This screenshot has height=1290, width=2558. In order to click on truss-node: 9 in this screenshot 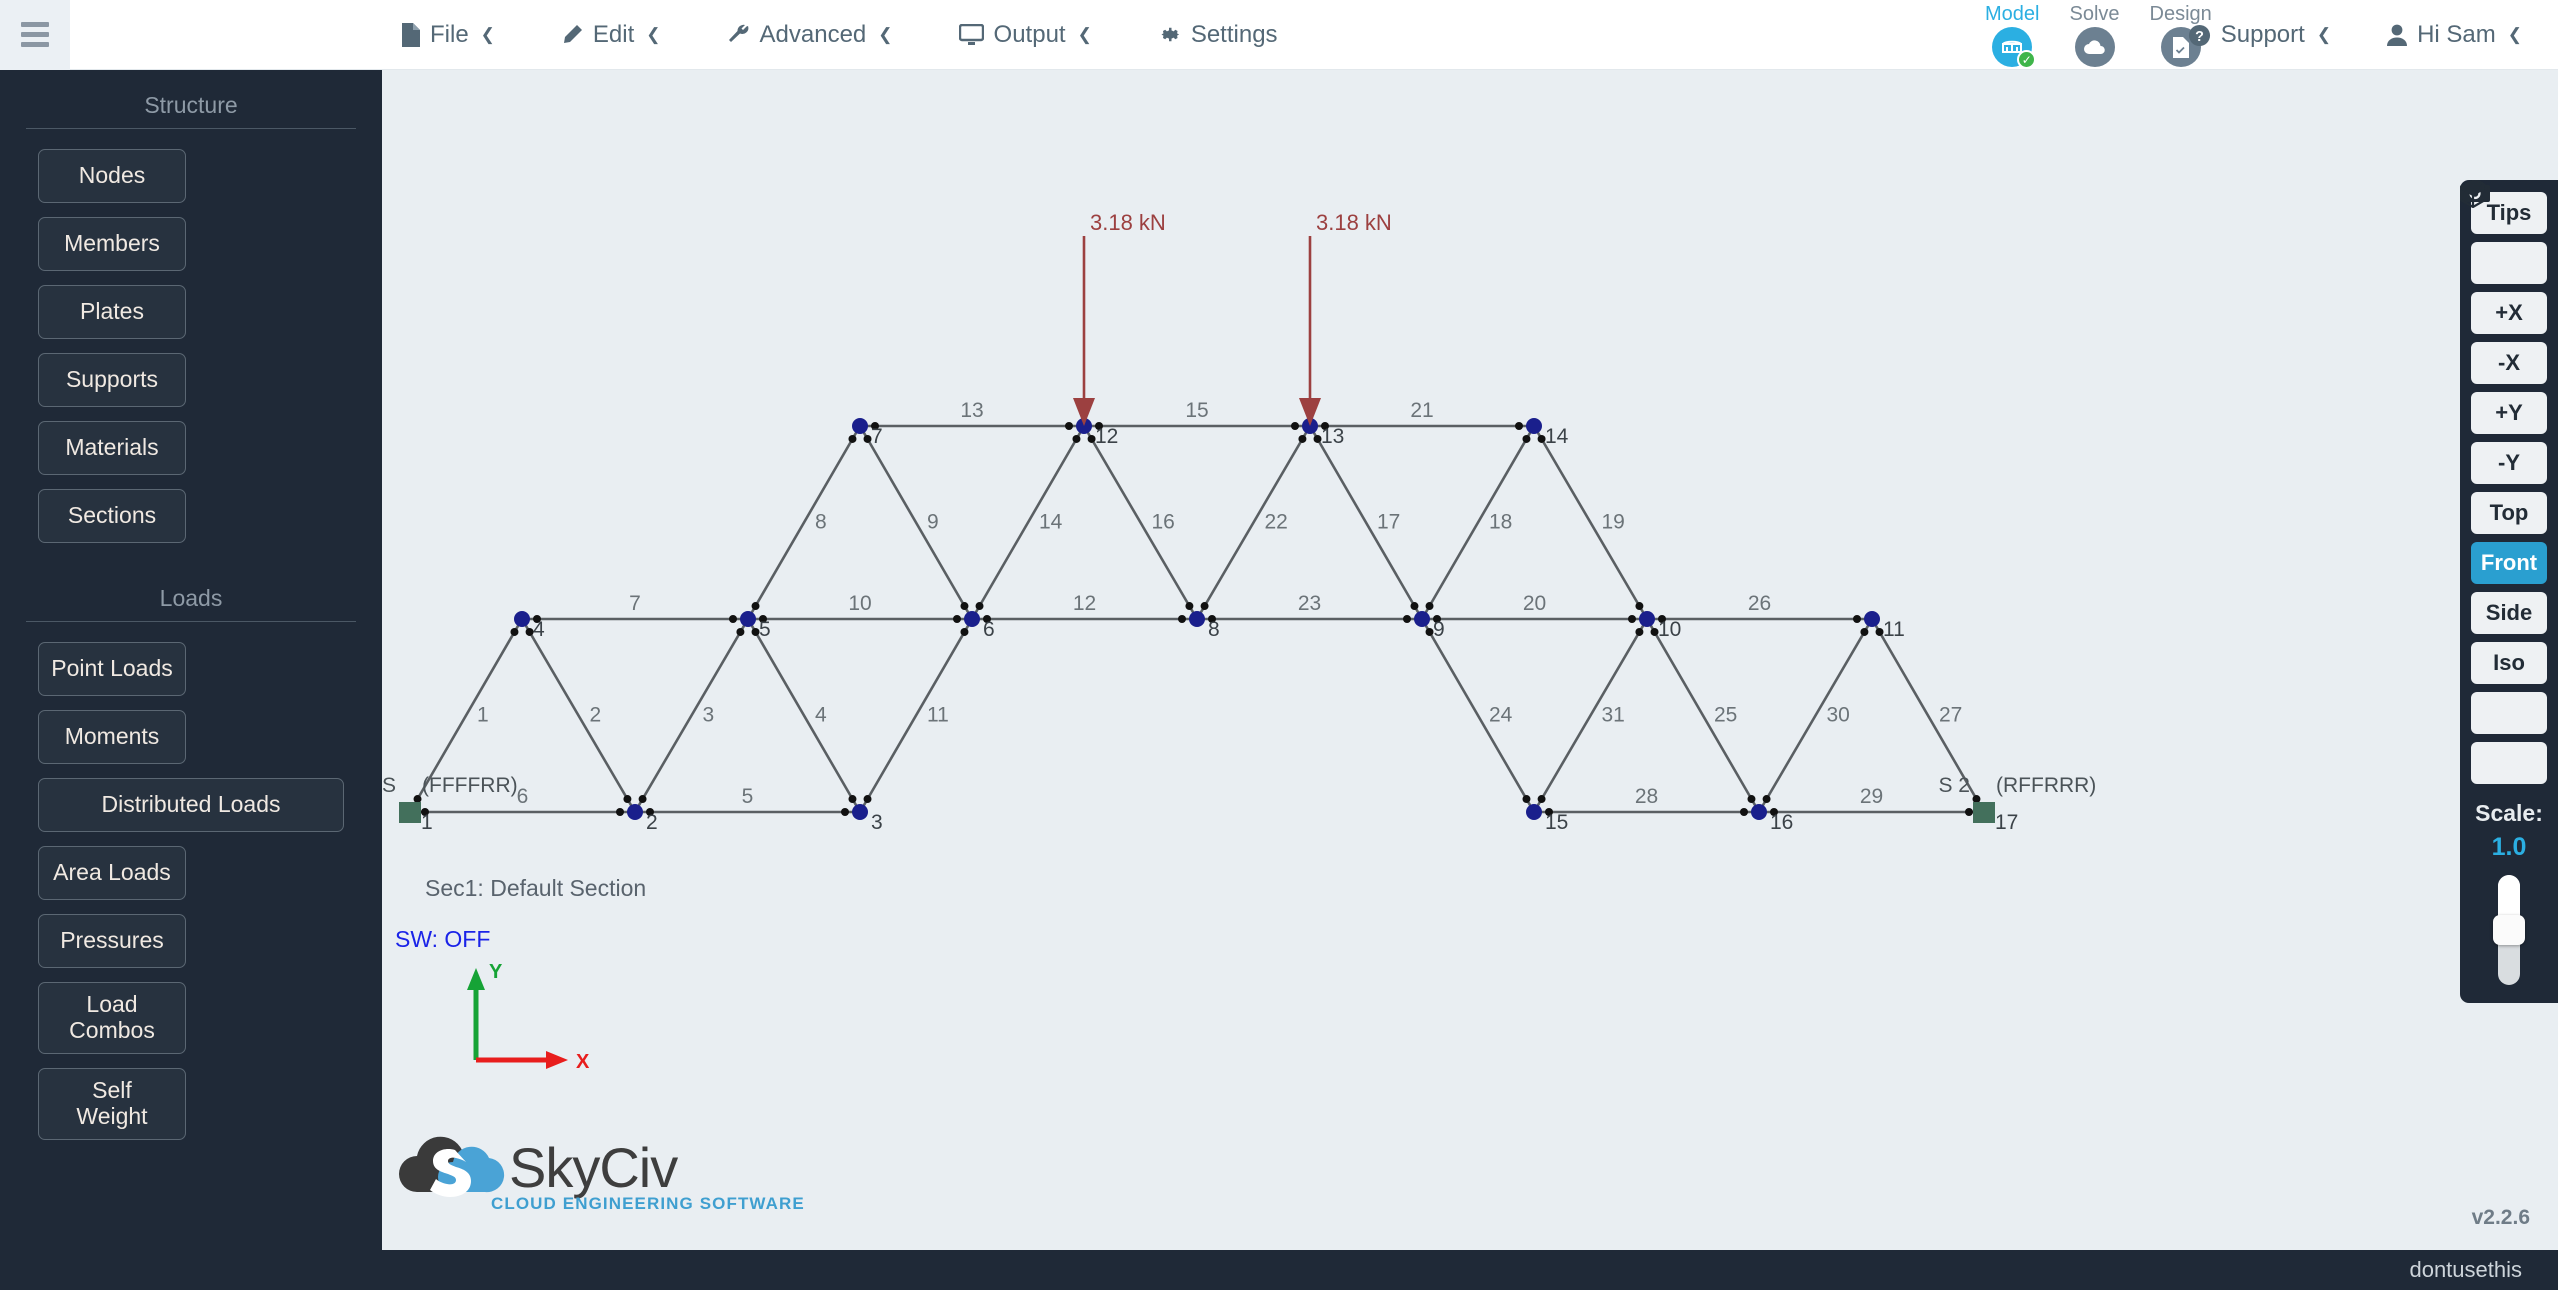, I will do `click(1429, 626)`.